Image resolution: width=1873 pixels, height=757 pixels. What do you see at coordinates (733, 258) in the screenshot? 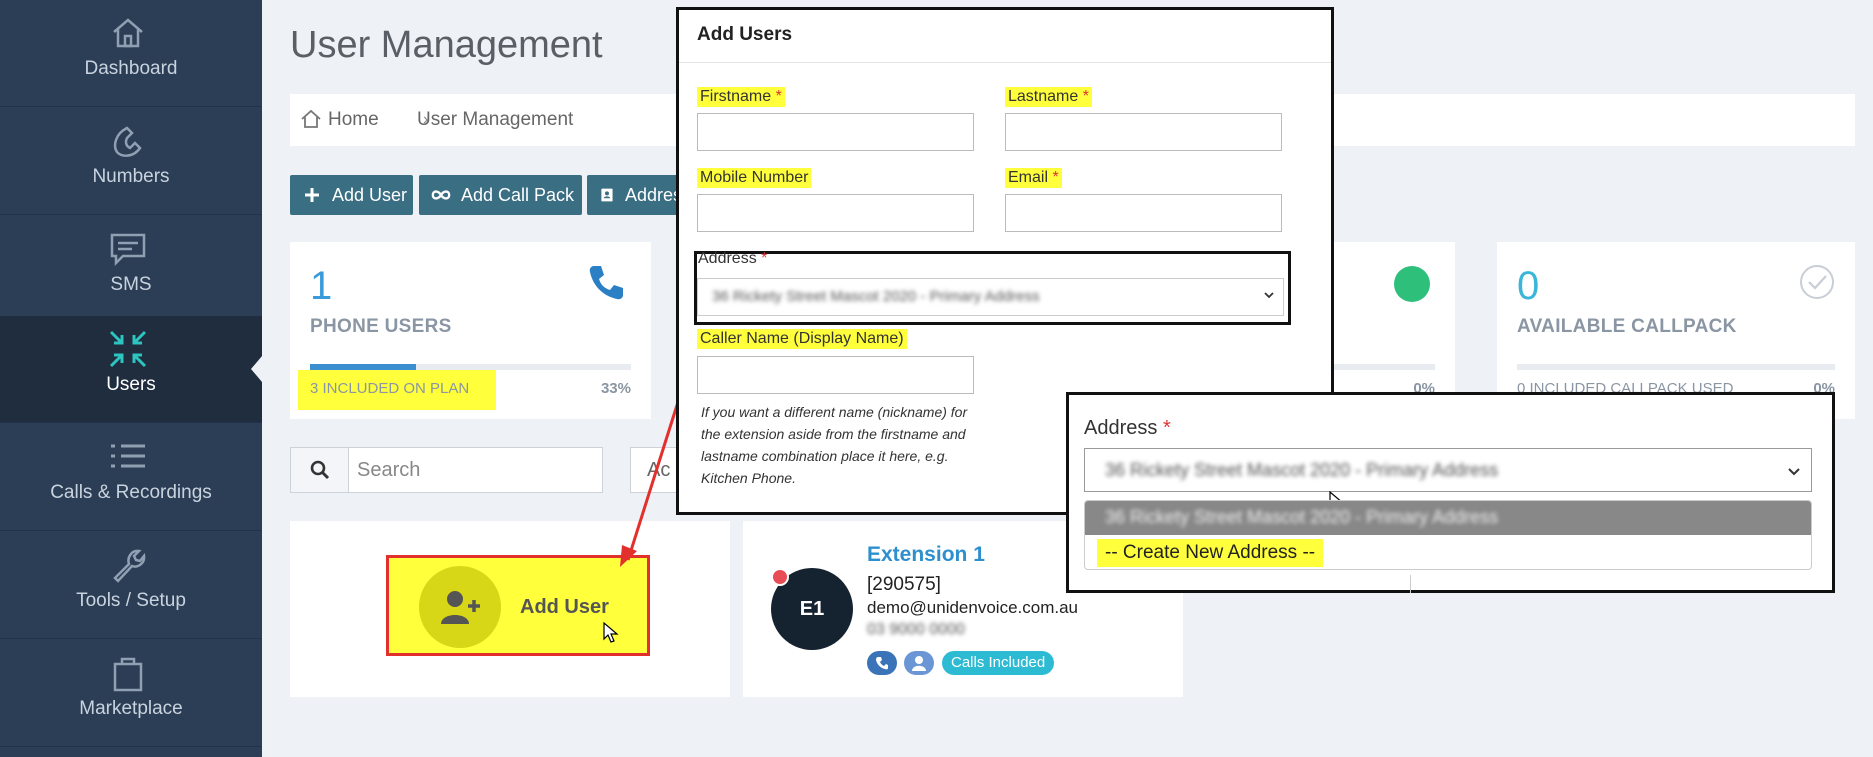
I see `address-label: Address *` at bounding box center [733, 258].